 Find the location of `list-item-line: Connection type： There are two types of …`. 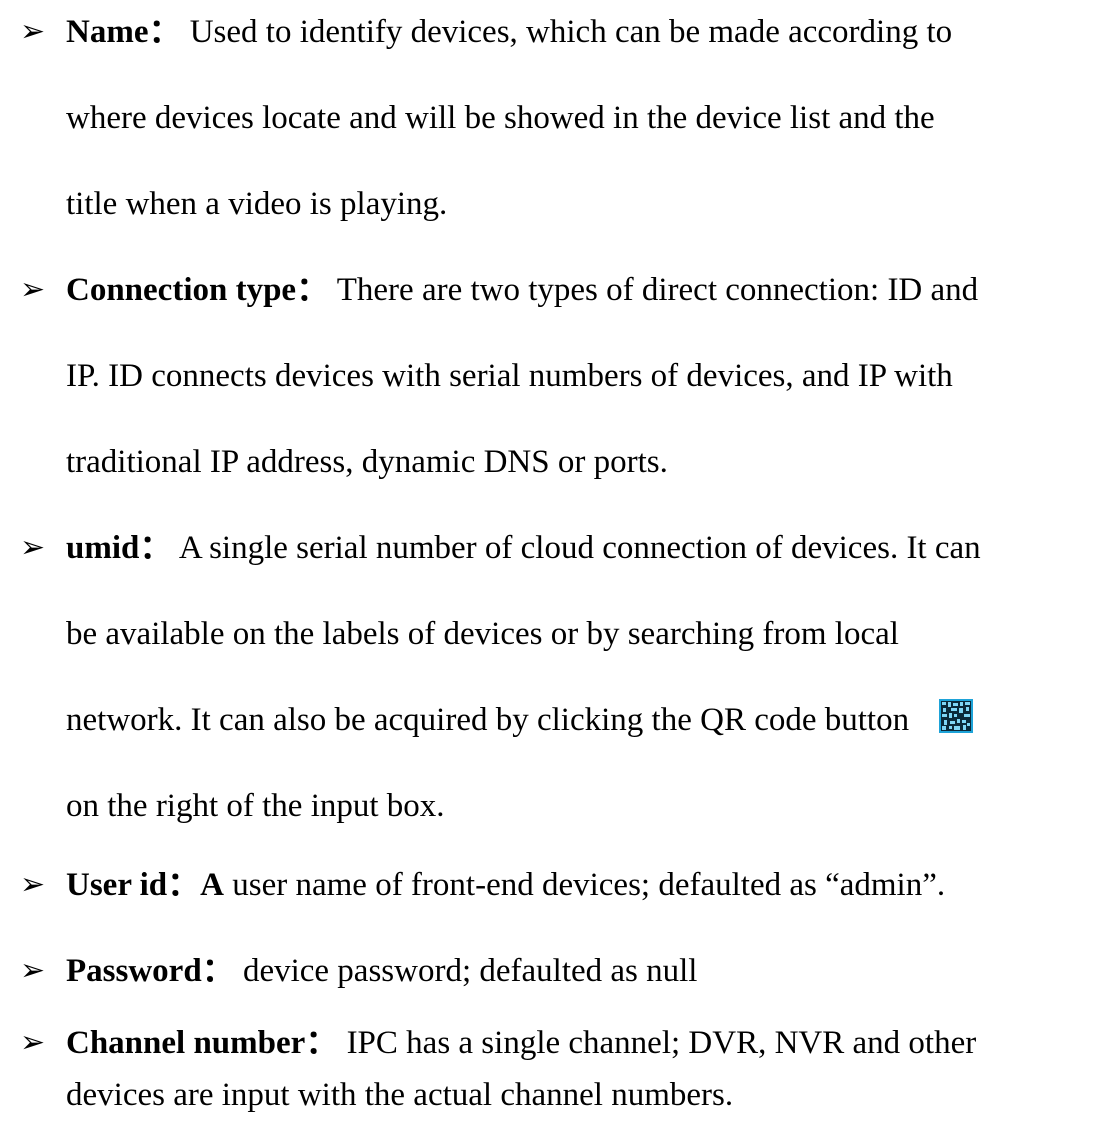

list-item-line: Connection type： There are two types of … is located at coordinates (522, 290).